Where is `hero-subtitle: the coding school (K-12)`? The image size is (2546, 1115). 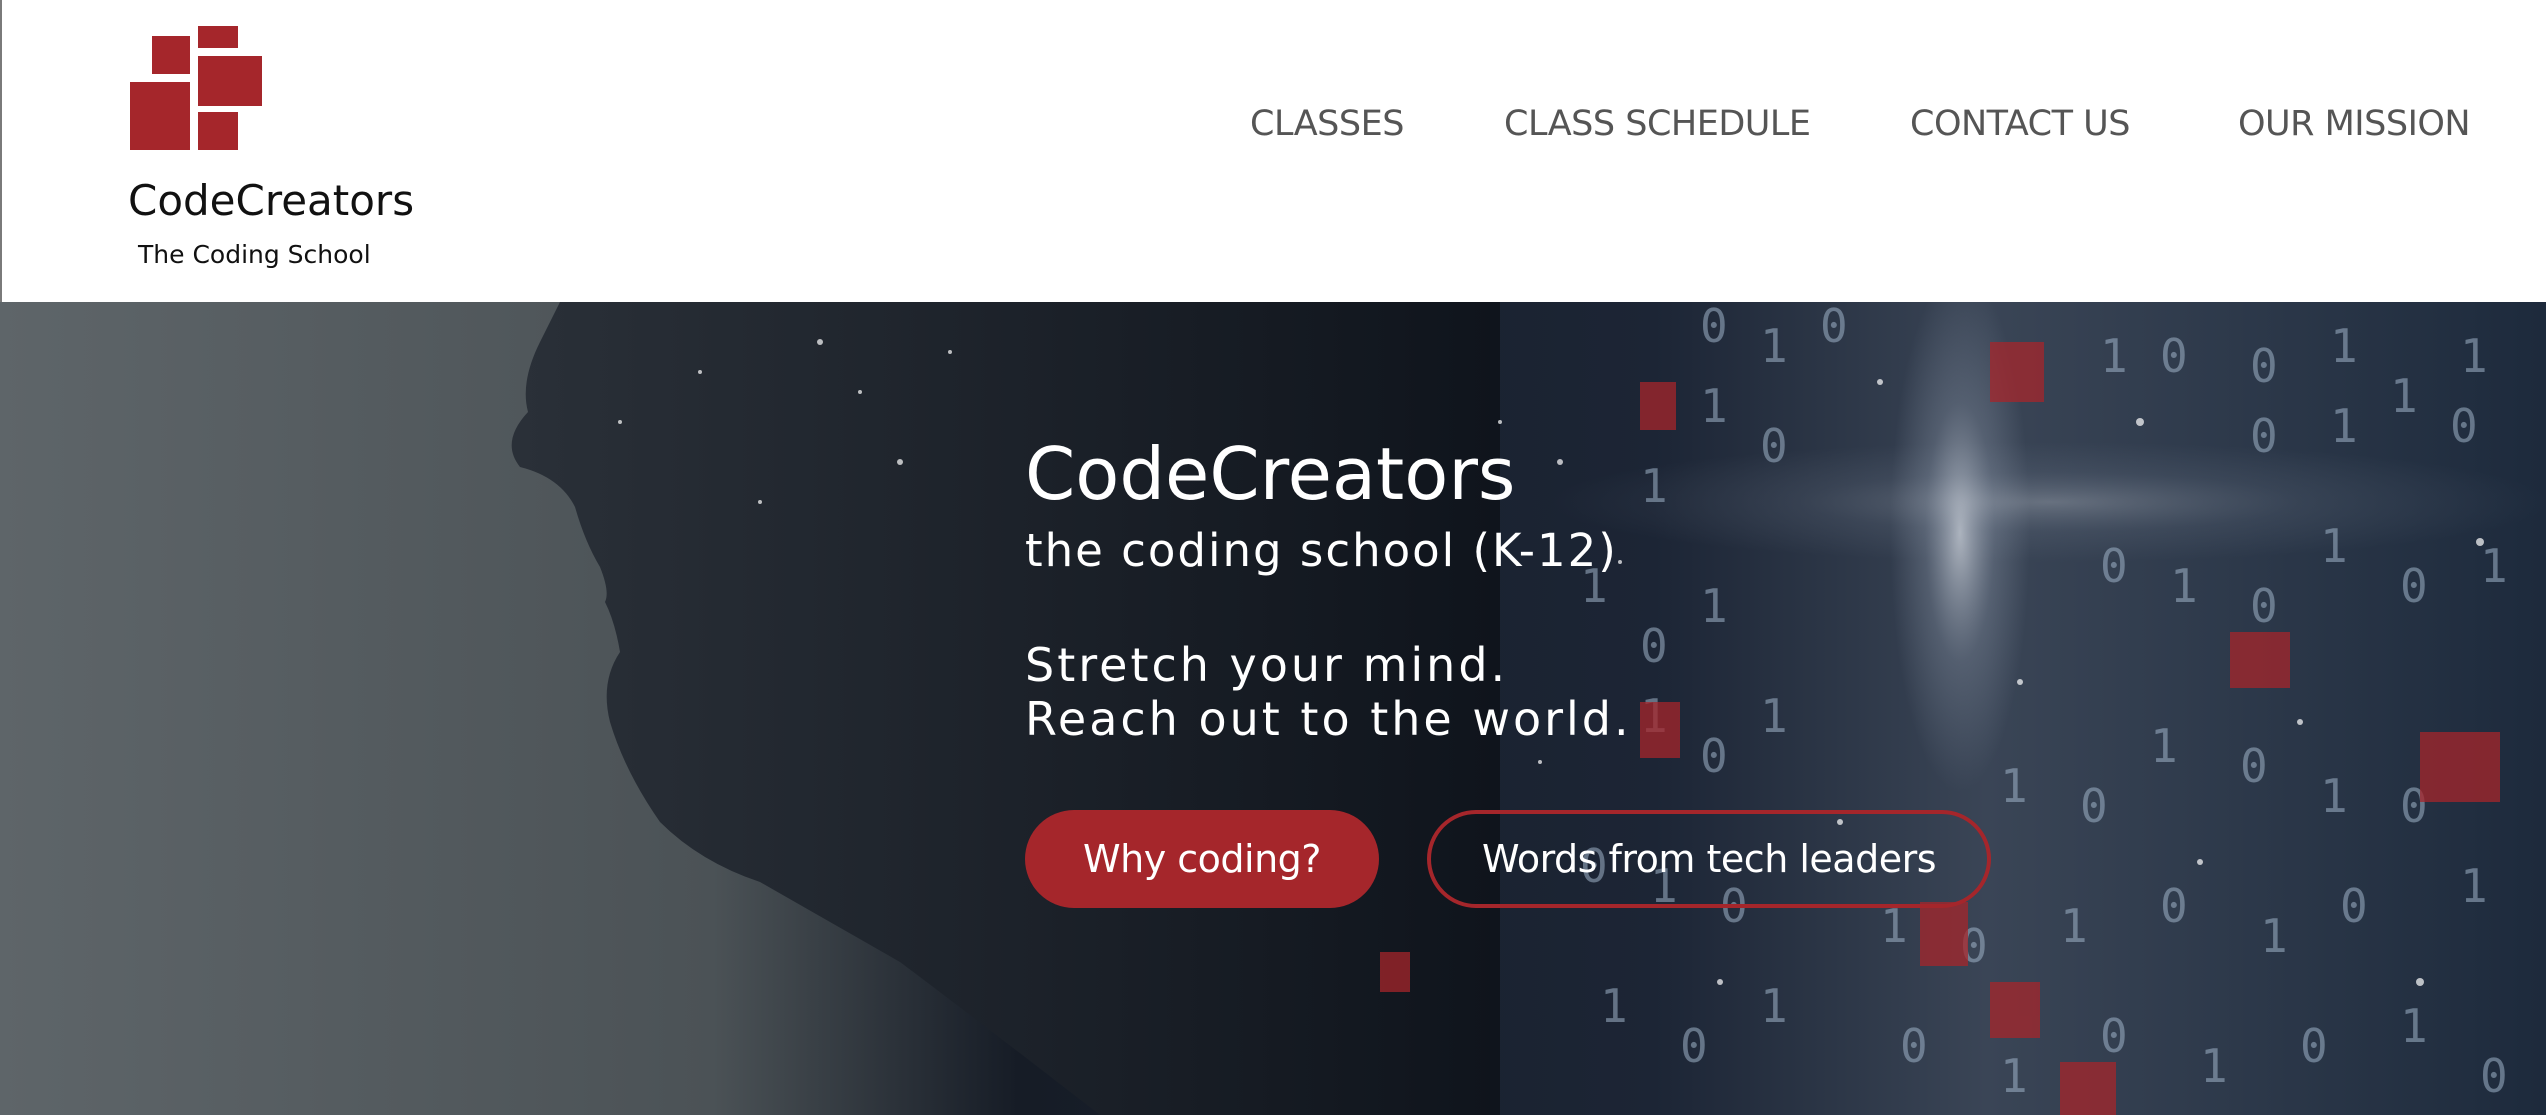 hero-subtitle: the coding school (K-12) is located at coordinates (1321, 550).